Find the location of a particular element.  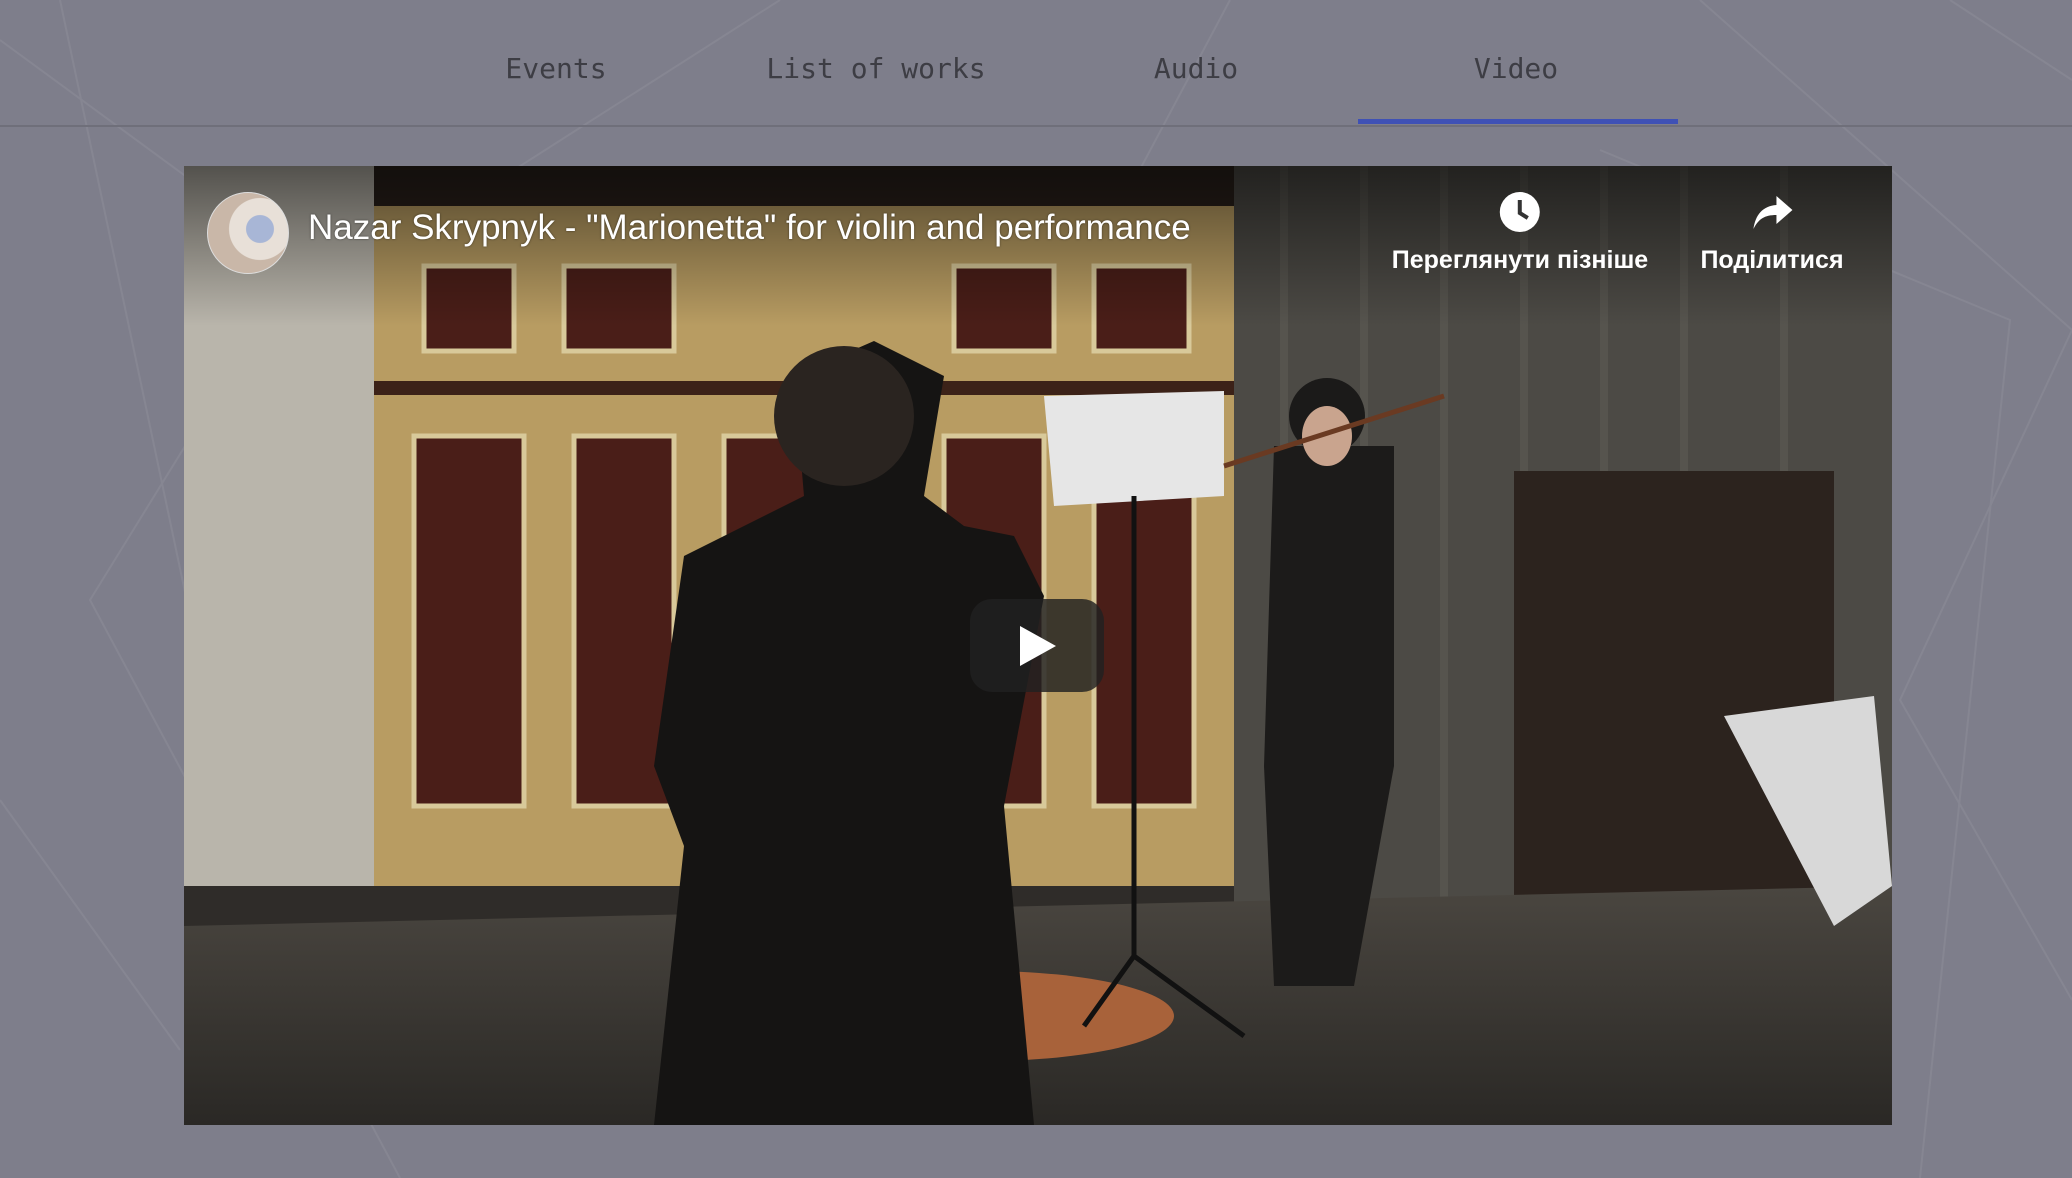

share-label: Поділитися is located at coordinates (1772, 260).